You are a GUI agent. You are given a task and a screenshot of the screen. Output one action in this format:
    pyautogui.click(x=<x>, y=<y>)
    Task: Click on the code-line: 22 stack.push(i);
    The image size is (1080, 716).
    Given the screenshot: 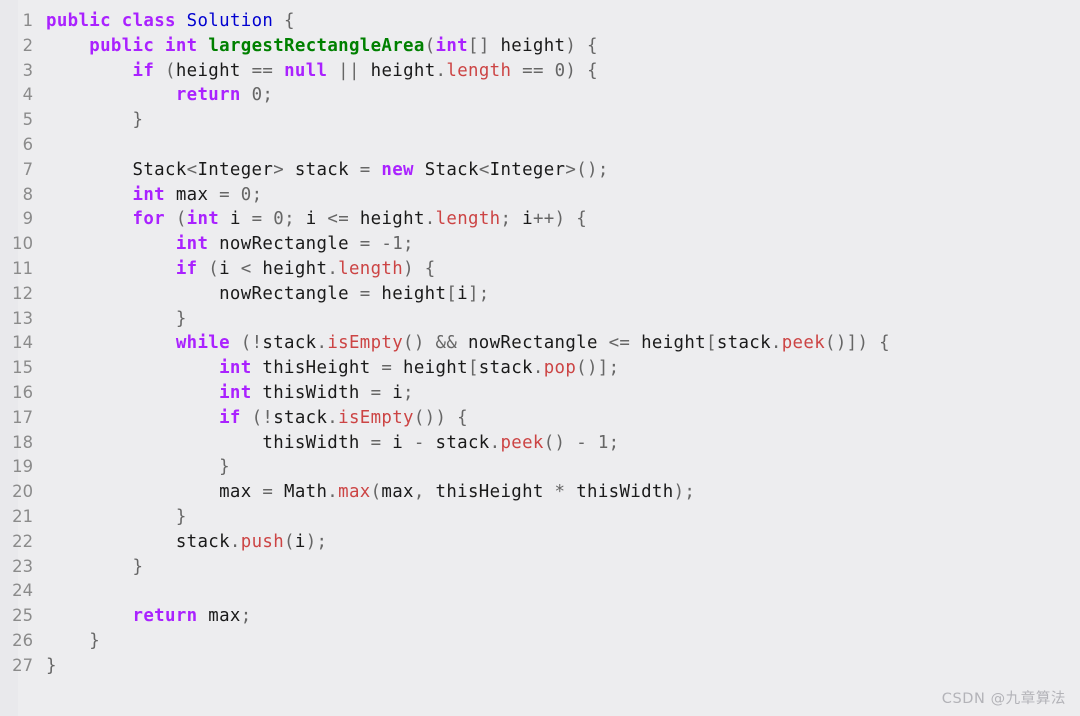 What is the action you would take?
    pyautogui.click(x=540, y=542)
    